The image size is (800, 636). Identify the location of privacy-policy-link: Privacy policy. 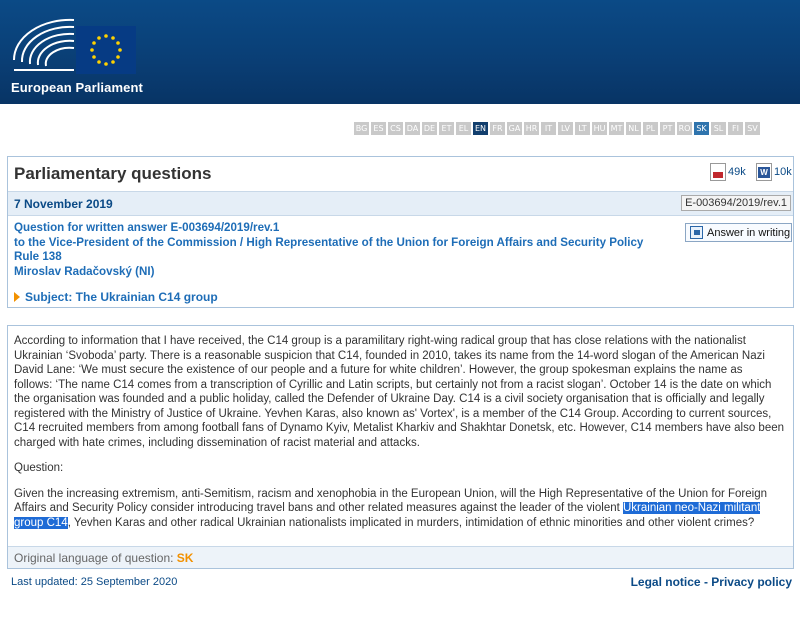
(751, 582).